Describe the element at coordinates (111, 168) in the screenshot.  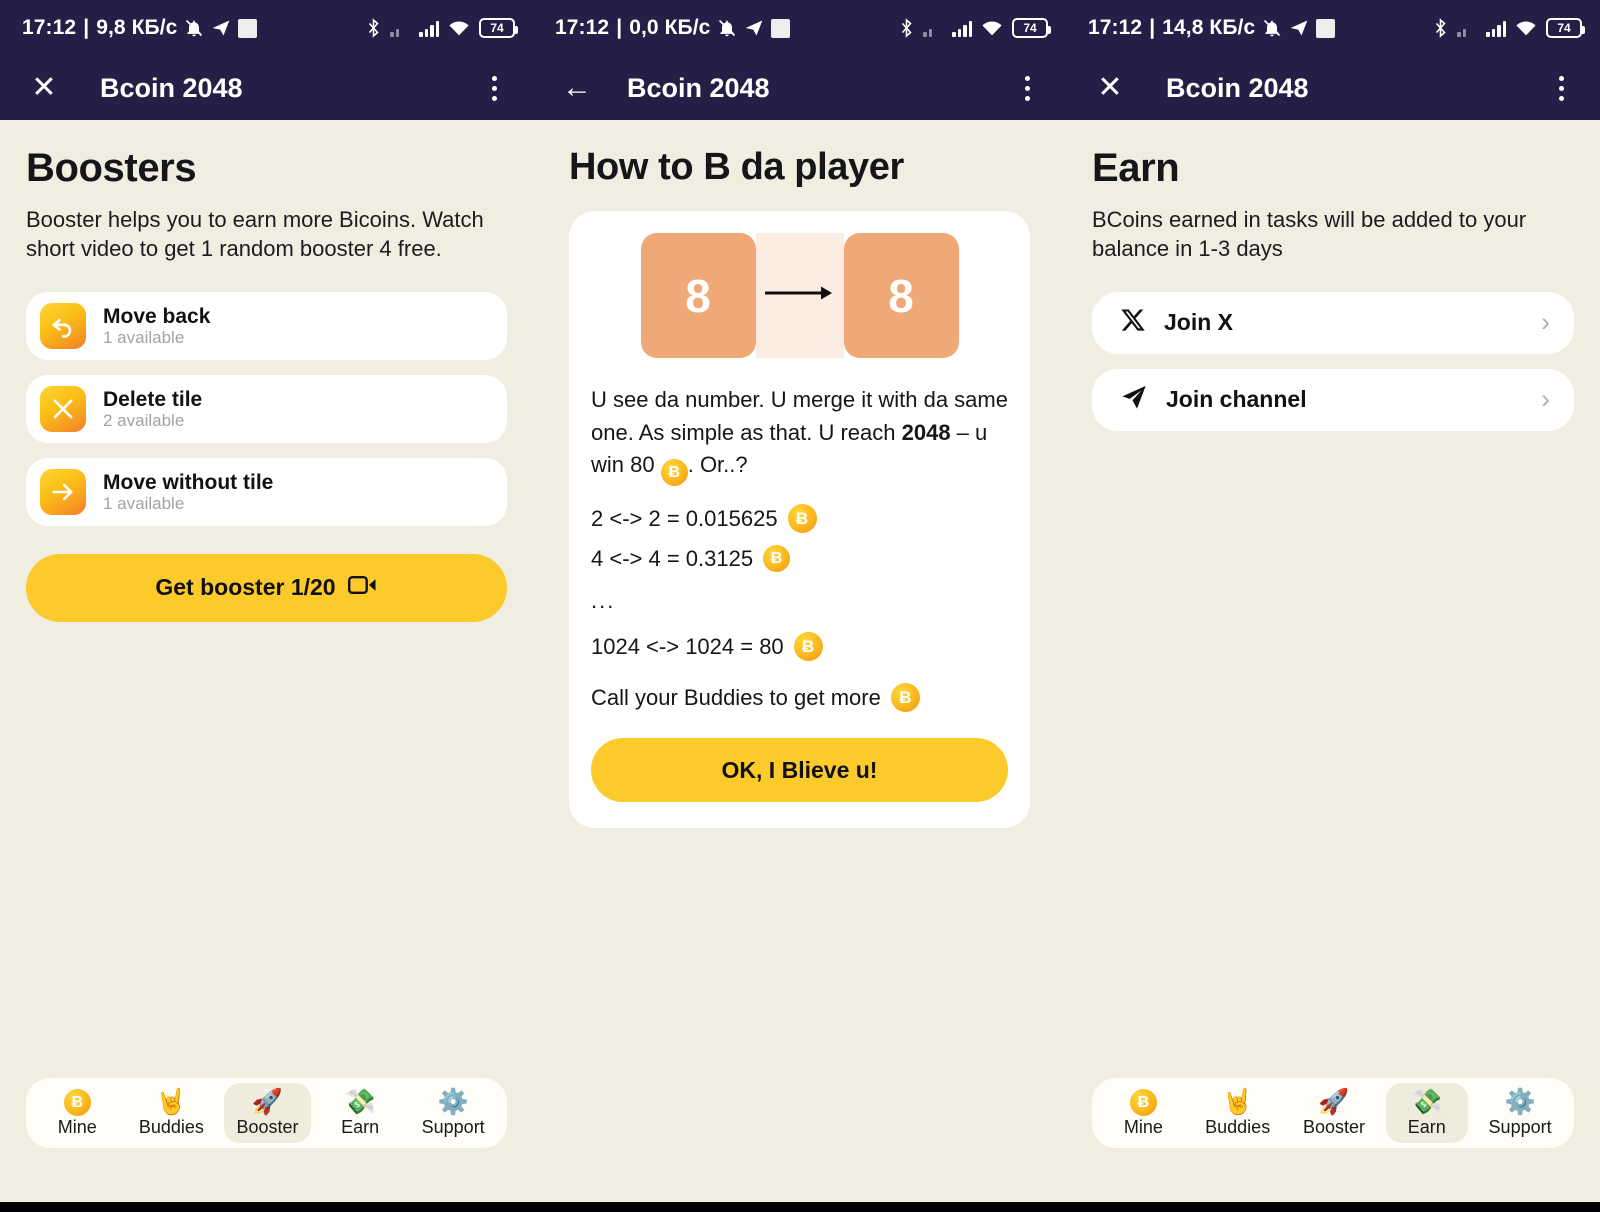
I see `page-title: Boosters` at that location.